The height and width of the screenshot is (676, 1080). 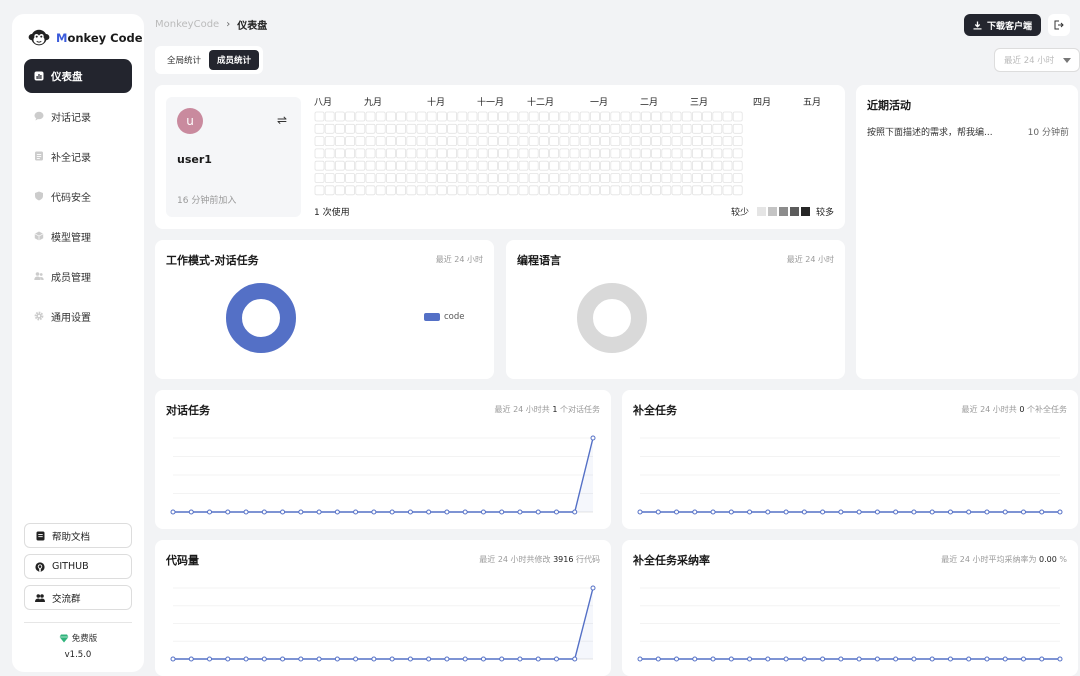 I want to click on time-range-select: 最近 24 小时, so click(x=1037, y=60).